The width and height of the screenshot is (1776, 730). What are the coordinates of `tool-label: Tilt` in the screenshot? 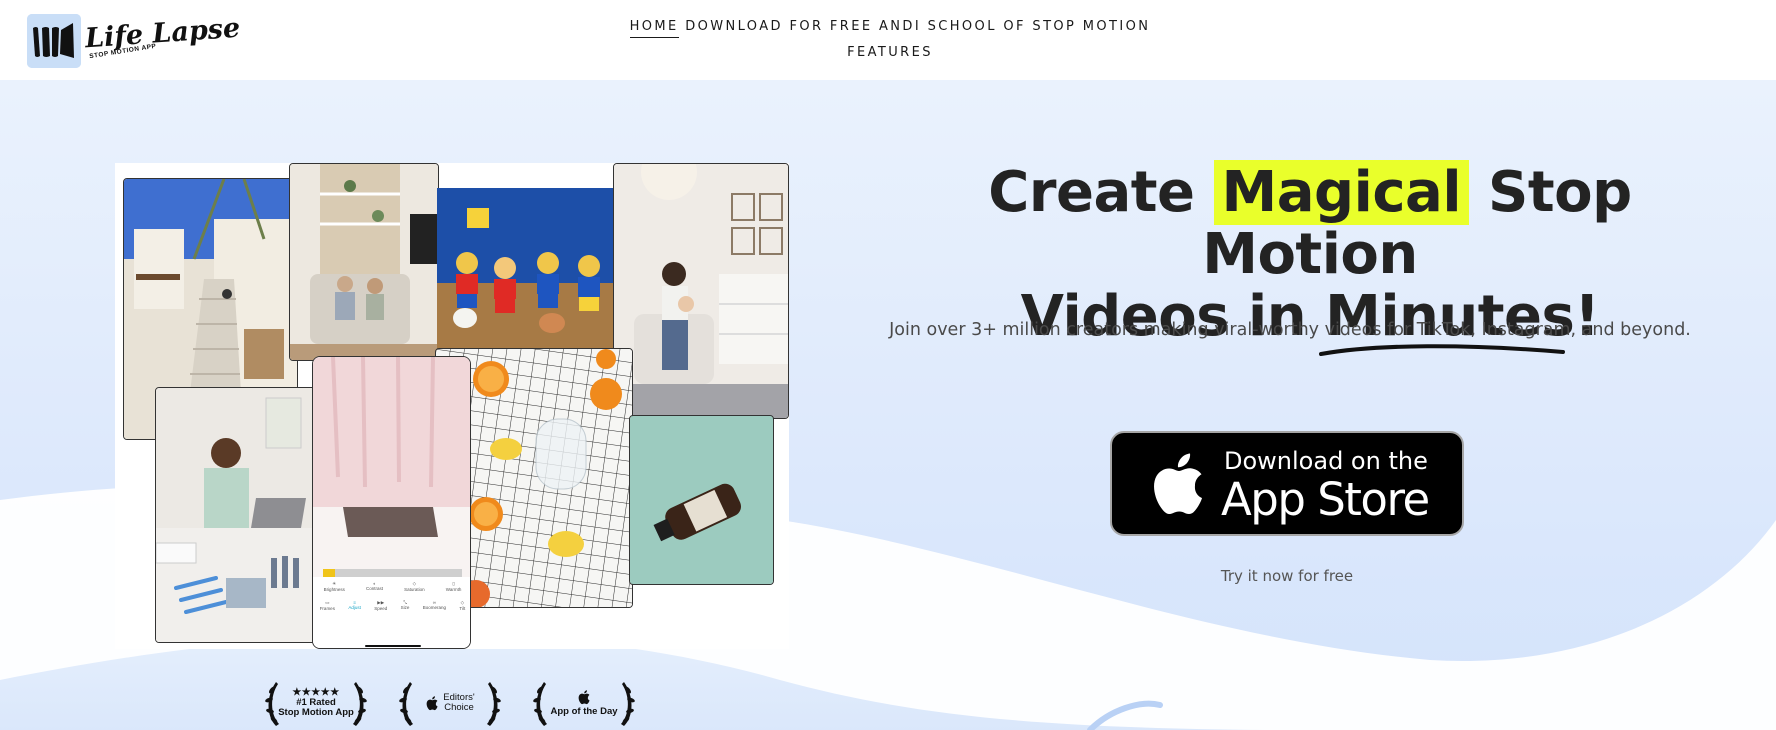 It's located at (462, 608).